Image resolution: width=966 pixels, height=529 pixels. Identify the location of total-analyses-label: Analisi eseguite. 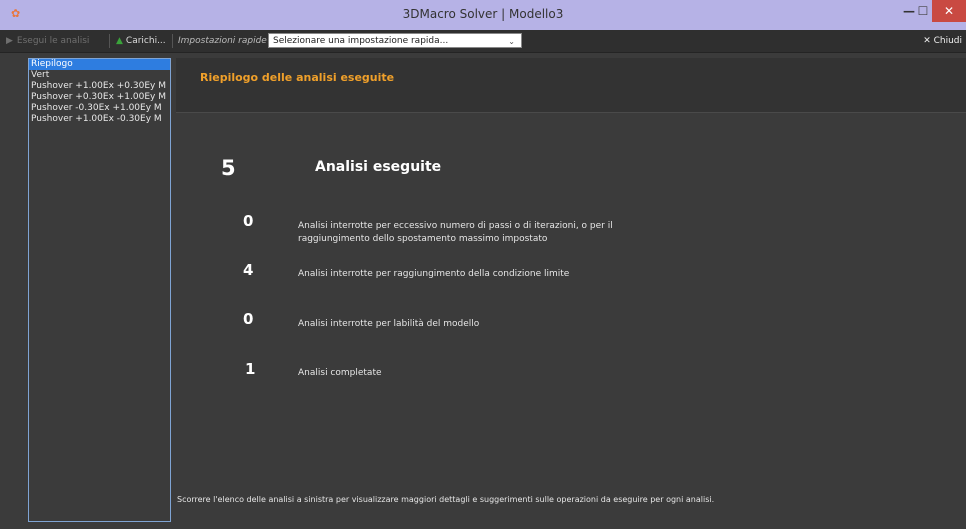
(378, 167).